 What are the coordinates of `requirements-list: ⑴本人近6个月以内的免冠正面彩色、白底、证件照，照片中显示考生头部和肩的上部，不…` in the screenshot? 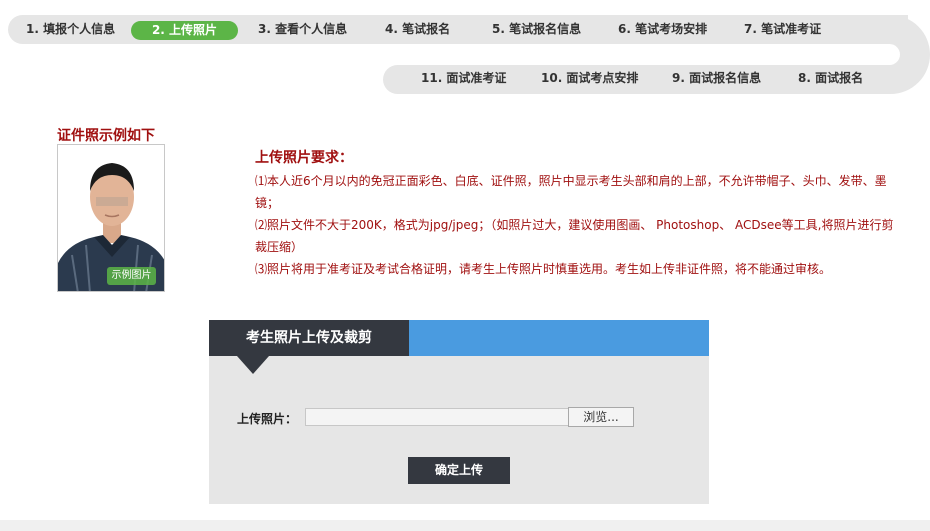 It's located at (580, 225).